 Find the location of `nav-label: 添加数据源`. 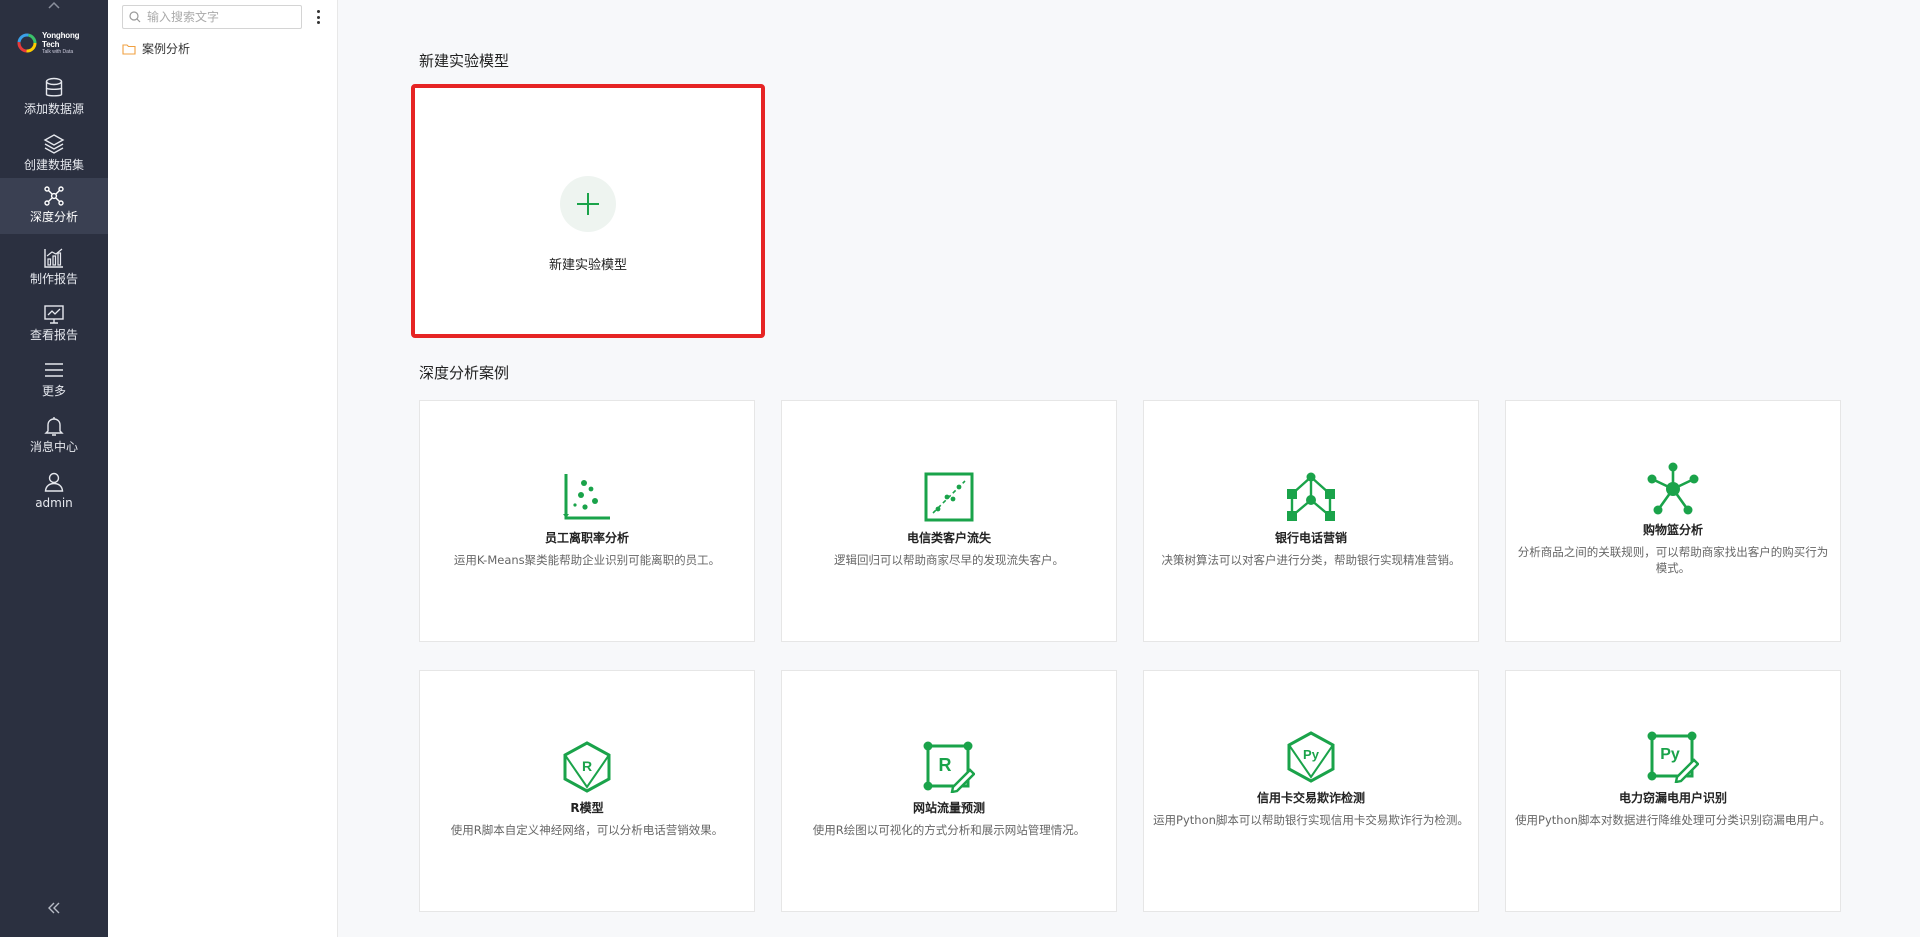

nav-label: 添加数据源 is located at coordinates (53, 109).